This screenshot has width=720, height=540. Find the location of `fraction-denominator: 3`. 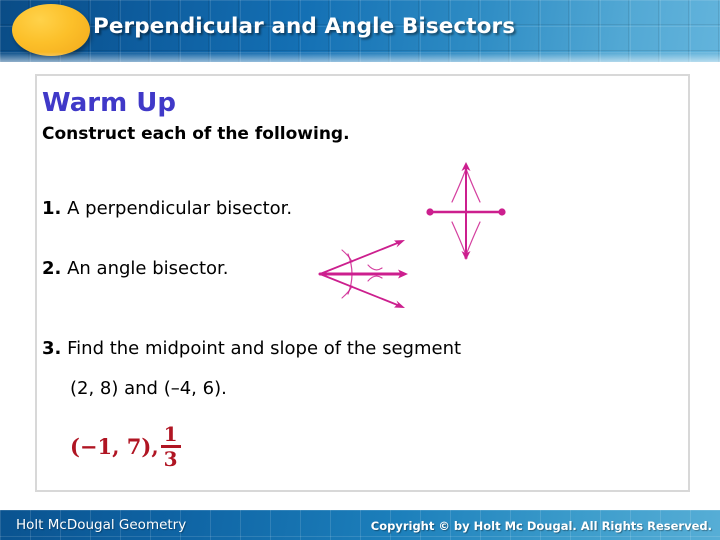

fraction-denominator: 3 is located at coordinates (170, 458).